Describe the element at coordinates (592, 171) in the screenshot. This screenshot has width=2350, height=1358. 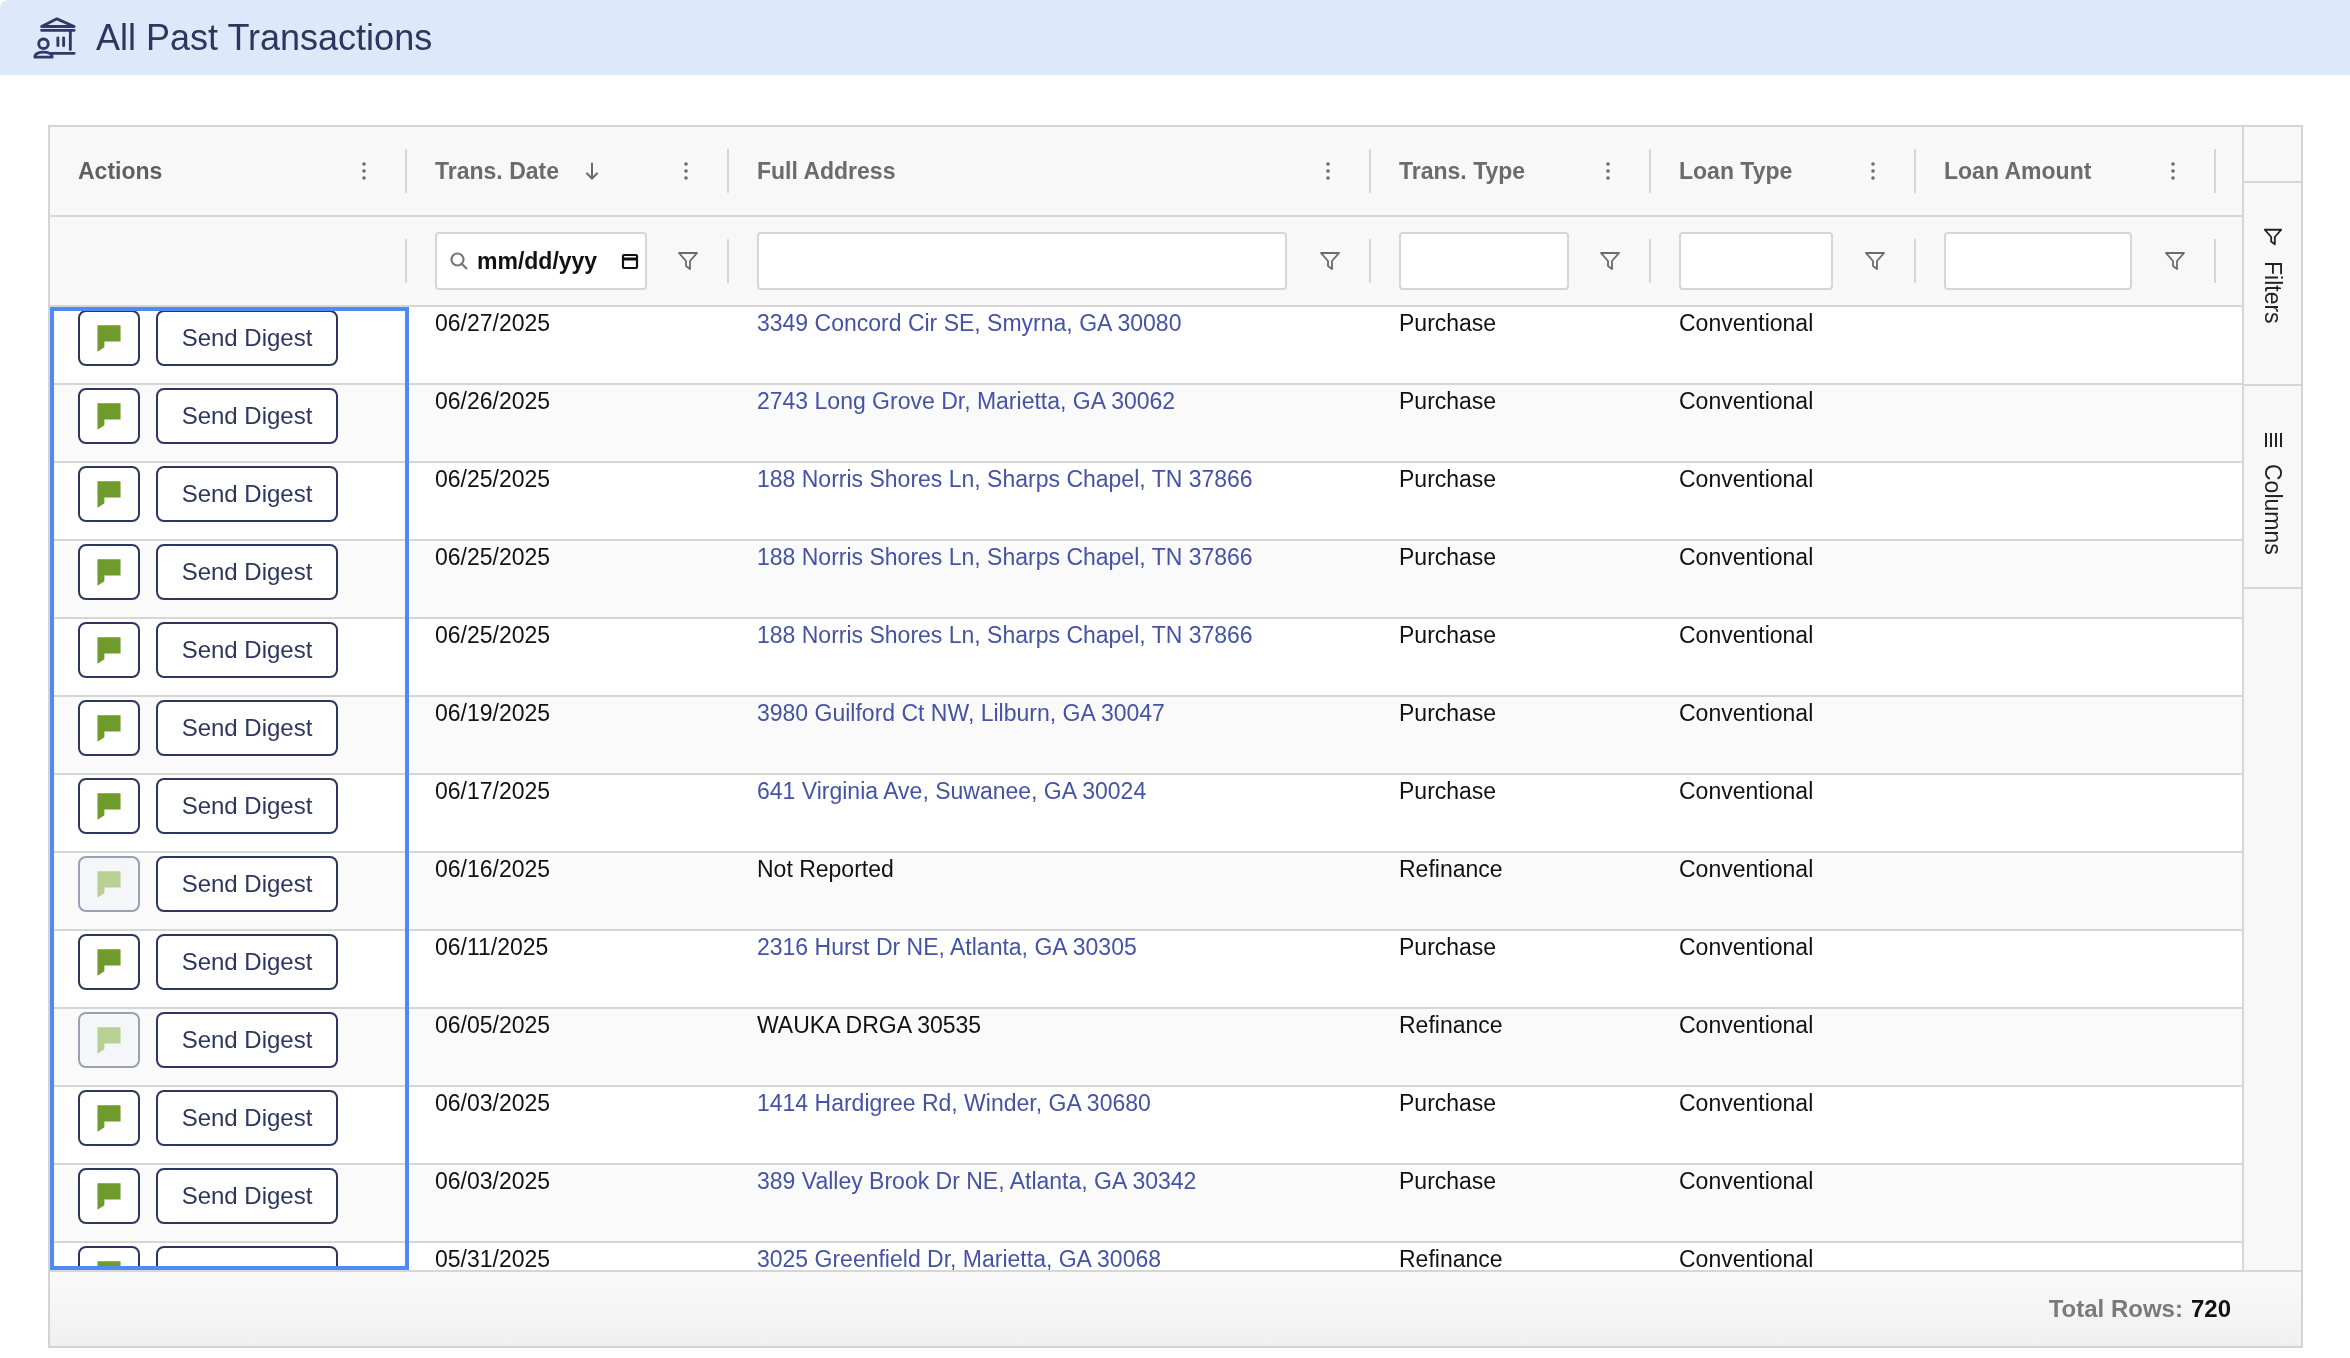
I see `sort-descending-icon` at that location.